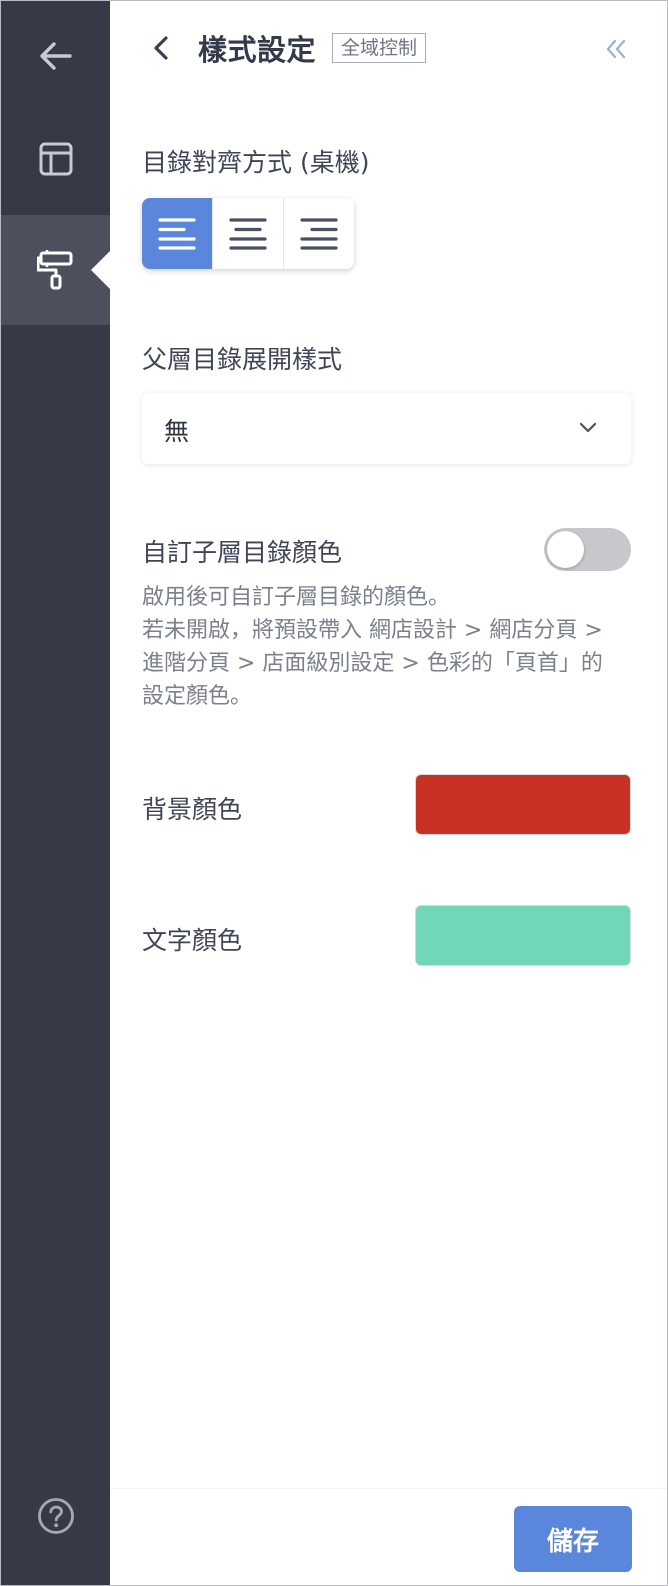  What do you see at coordinates (256, 162) in the screenshot?
I see `alignment-label: 目錄對齊方式 (桌機)` at bounding box center [256, 162].